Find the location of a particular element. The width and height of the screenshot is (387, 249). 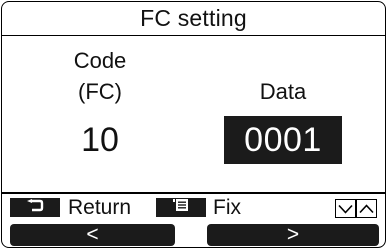

fix-key-badge is located at coordinates (181, 207).